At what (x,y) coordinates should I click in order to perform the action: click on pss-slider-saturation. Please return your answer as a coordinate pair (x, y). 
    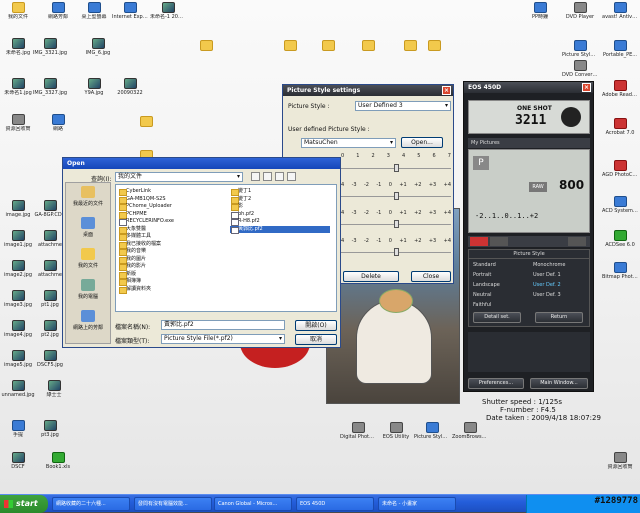
    Looking at the image, I should click on (396, 224).